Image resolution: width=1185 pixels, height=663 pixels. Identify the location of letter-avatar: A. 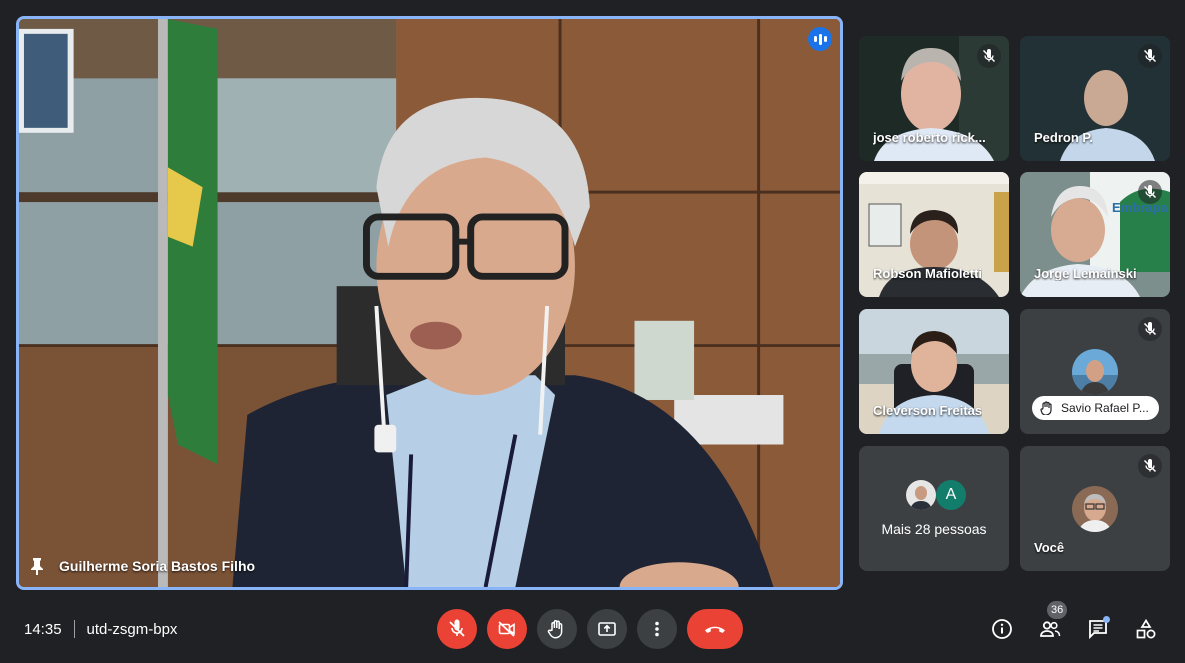
(951, 495).